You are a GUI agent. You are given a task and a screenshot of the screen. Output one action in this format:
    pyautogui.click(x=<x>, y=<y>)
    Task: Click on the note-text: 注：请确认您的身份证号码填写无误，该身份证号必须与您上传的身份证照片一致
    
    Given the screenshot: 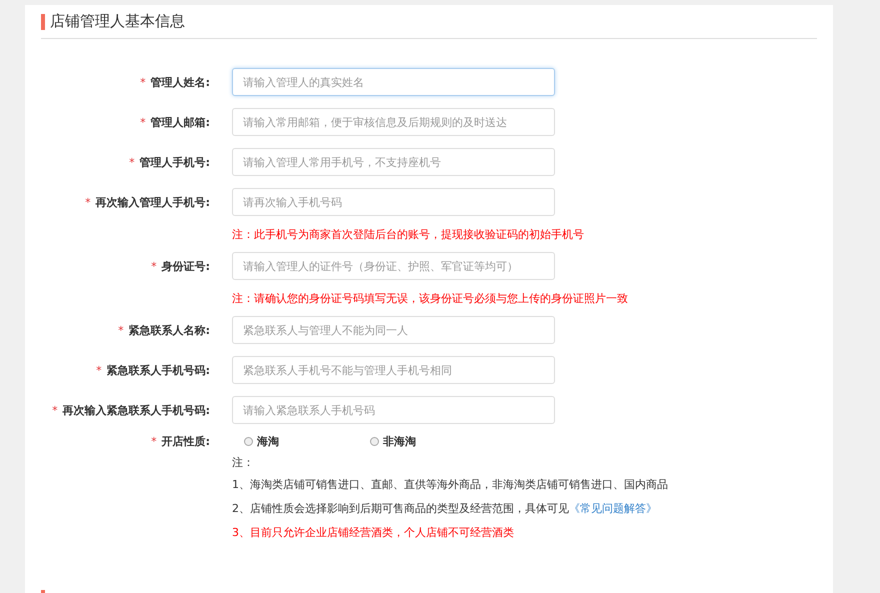 What is the action you would take?
    pyautogui.click(x=430, y=298)
    